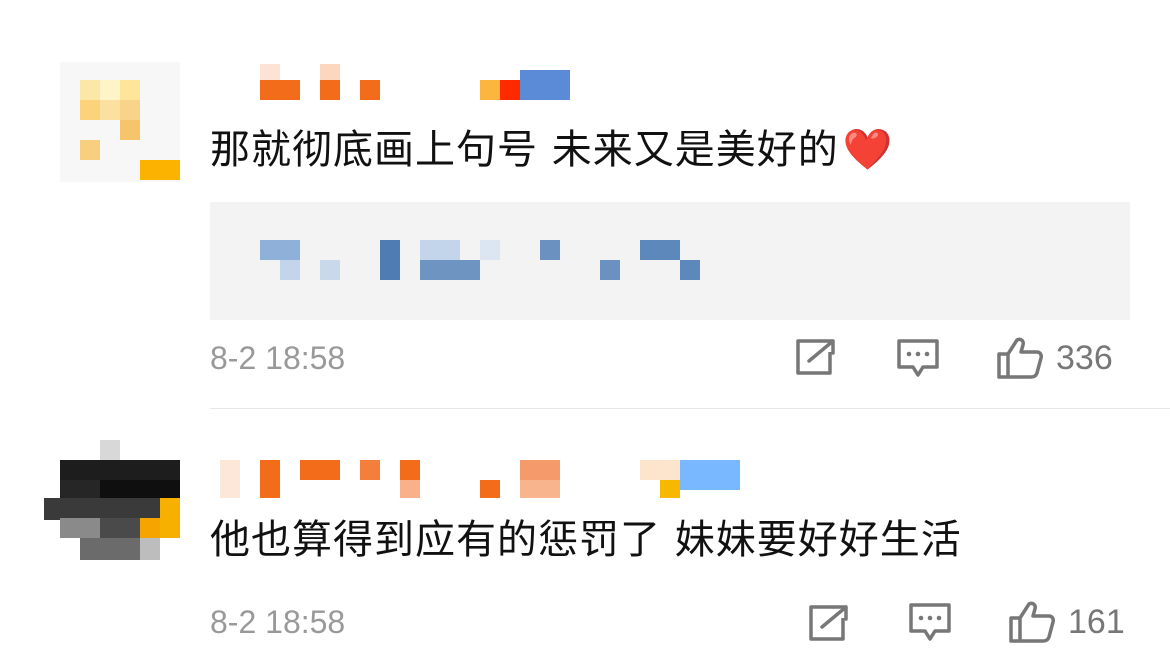 The image size is (1170, 665). Describe the element at coordinates (524, 150) in the screenshot. I see `comment-text-content: 那就彻底画上句号 未来又是美好的` at that location.